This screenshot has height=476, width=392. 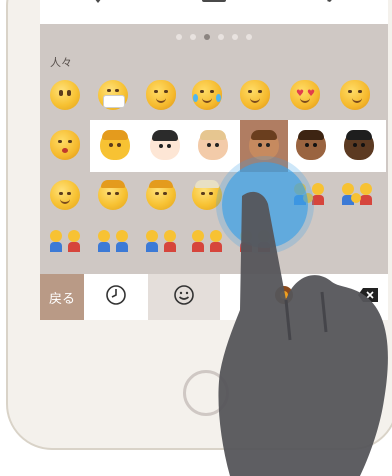 I want to click on smiling-cat-emoji, so click(x=161, y=95).